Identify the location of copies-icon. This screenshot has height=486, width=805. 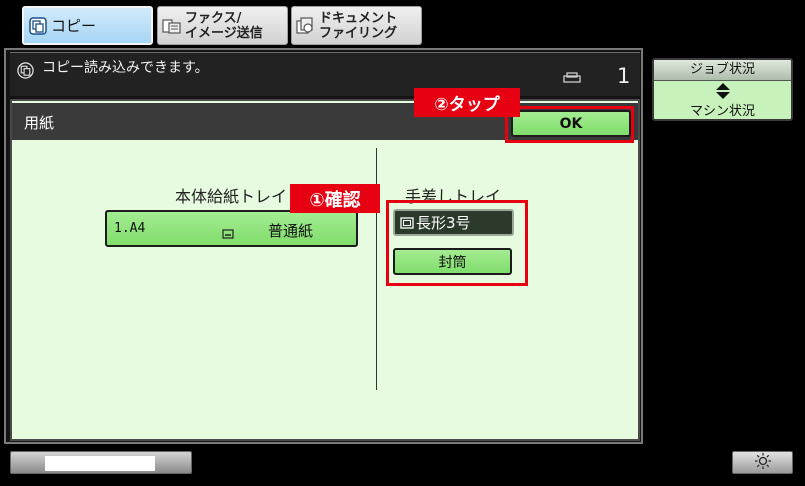
(572, 78).